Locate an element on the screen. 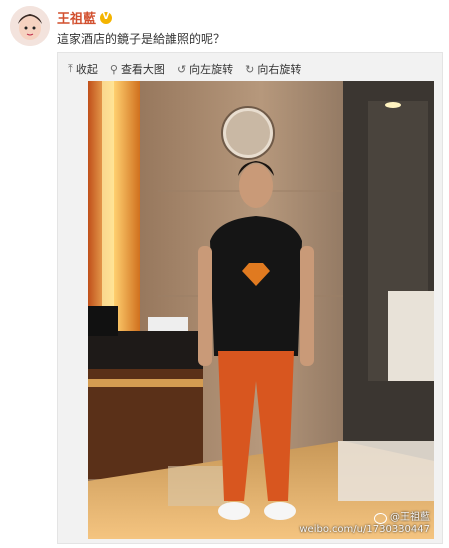  rotate-left-button: ↺ 向左旋转 is located at coordinates (205, 69).